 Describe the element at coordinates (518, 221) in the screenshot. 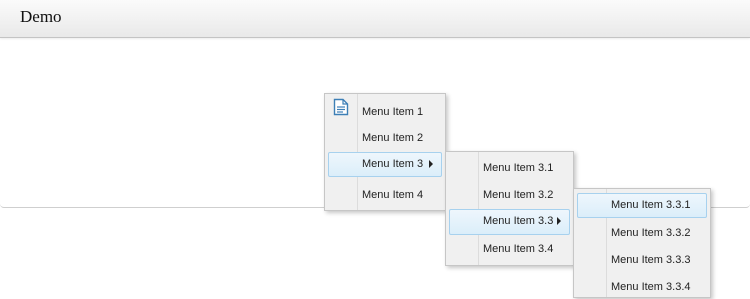

I see `menu-item-label: Menu Item 3.3` at that location.